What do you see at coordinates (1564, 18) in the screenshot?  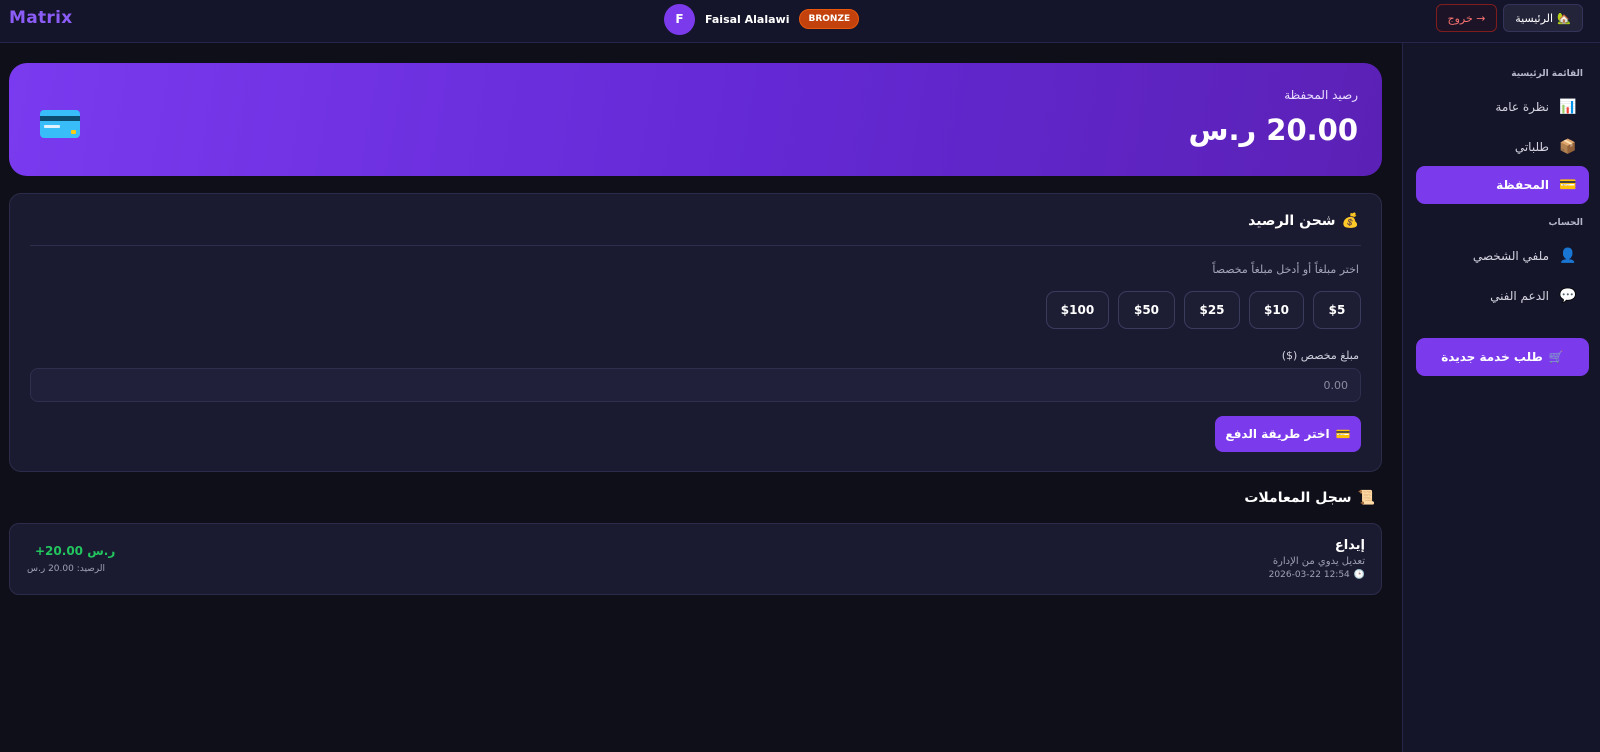 I see `house-icon: 🏡` at bounding box center [1564, 18].